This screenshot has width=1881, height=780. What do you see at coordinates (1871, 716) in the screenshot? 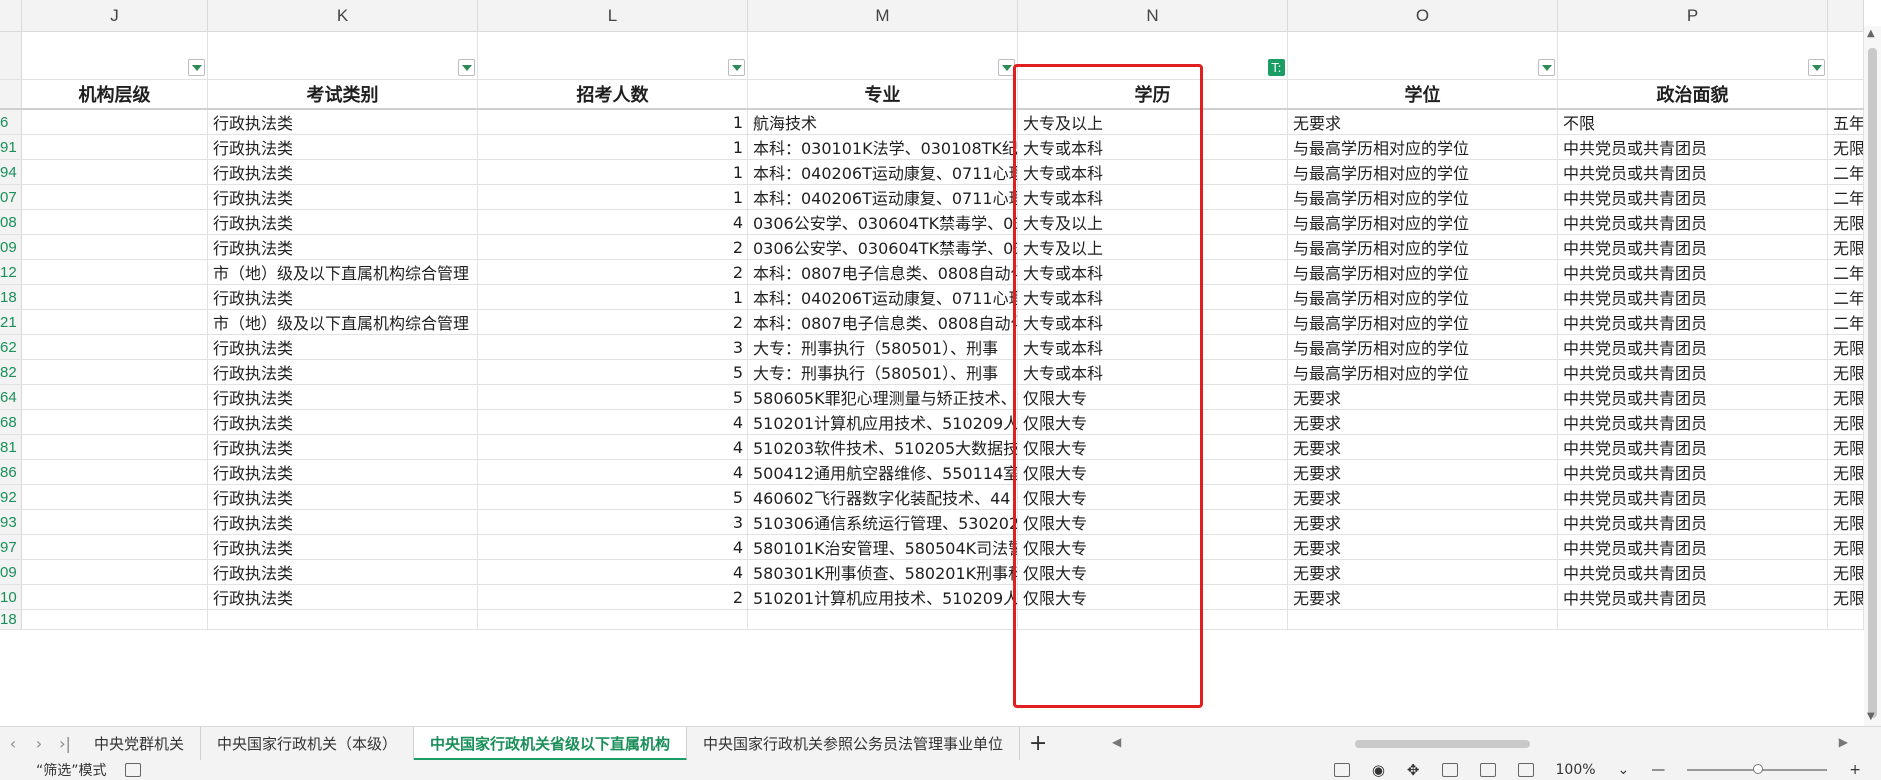
I see `scroll-down-icon: ▼` at bounding box center [1871, 716].